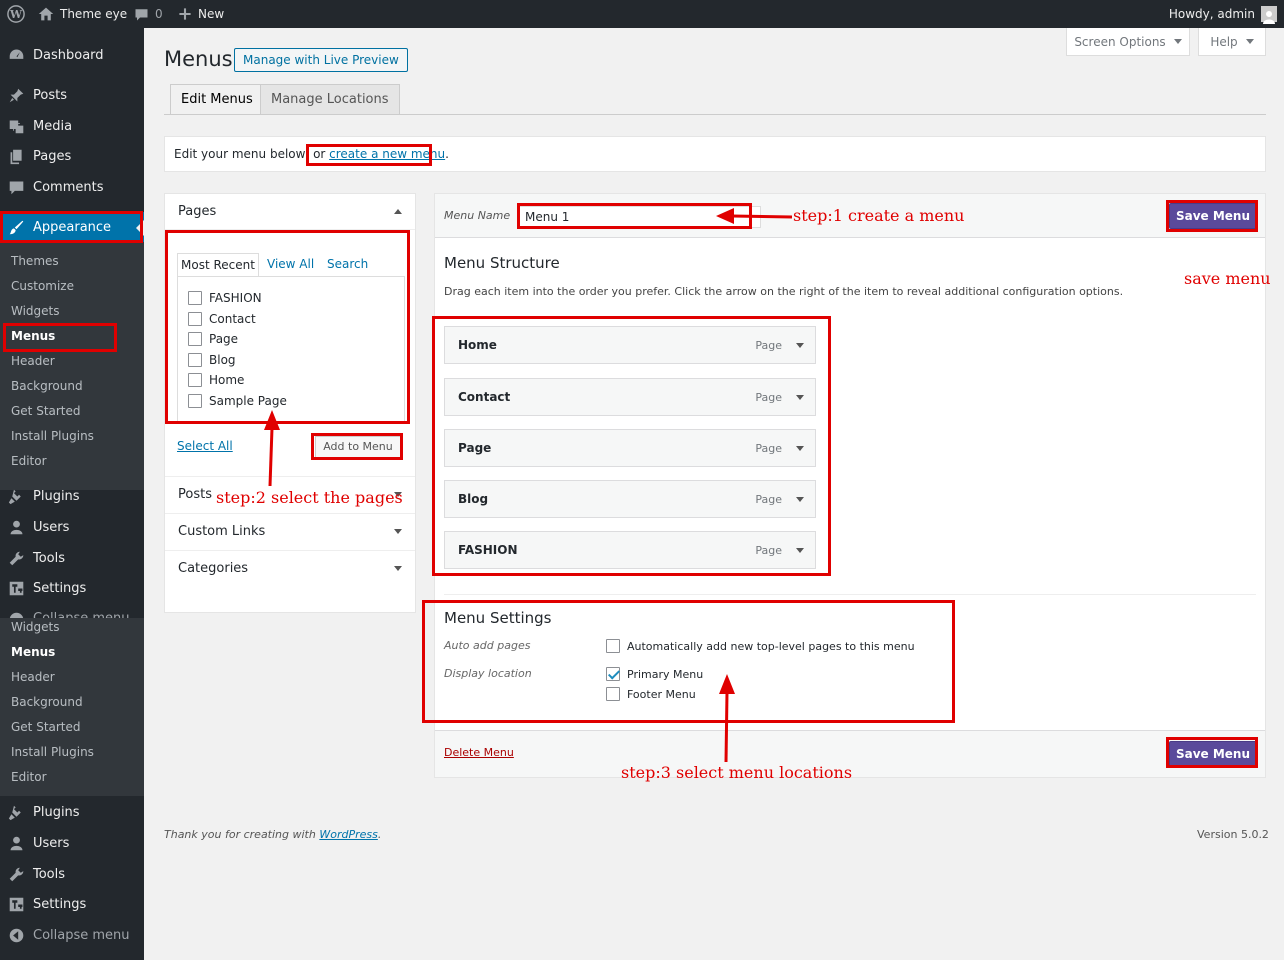  Describe the element at coordinates (309, 497) in the screenshot. I see `annotation-step2: step:2 select the pages` at that location.